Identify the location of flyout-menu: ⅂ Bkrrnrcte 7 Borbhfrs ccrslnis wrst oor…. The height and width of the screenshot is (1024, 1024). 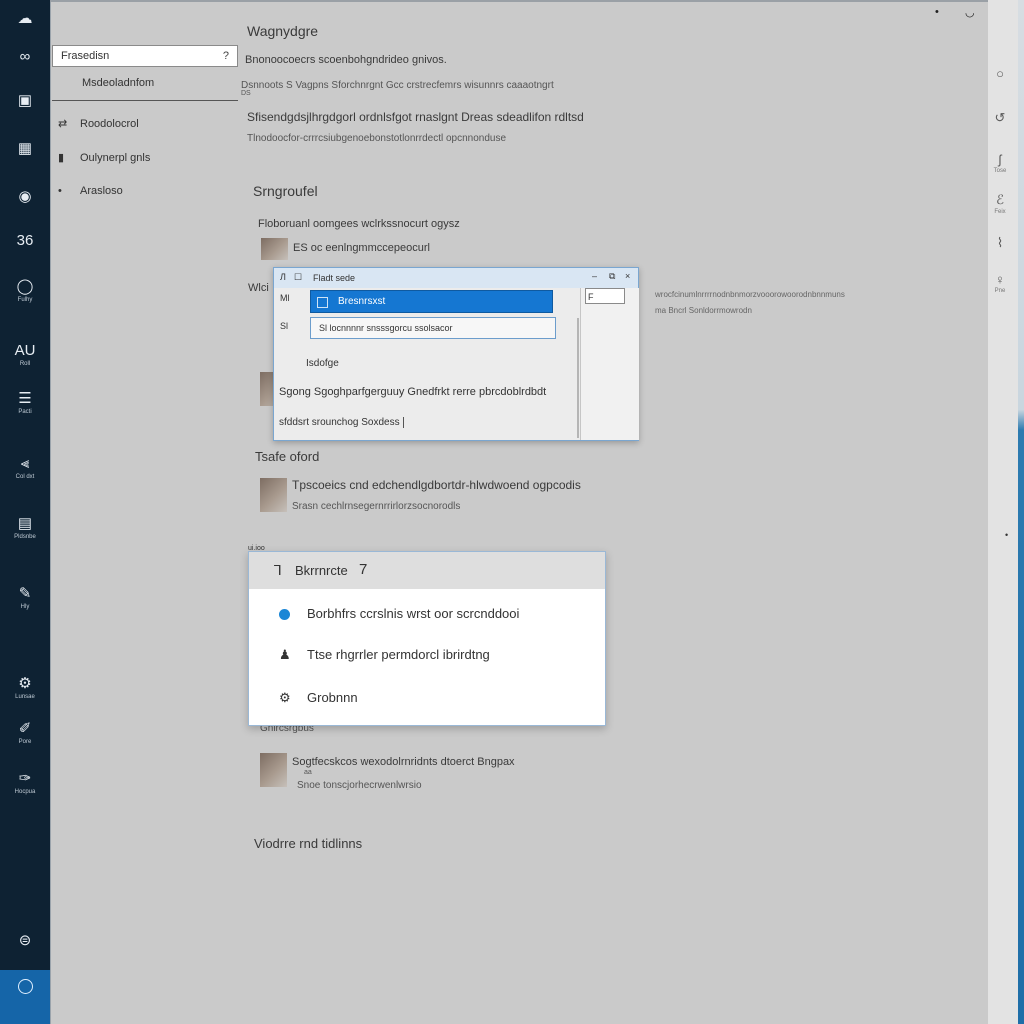
(427, 638).